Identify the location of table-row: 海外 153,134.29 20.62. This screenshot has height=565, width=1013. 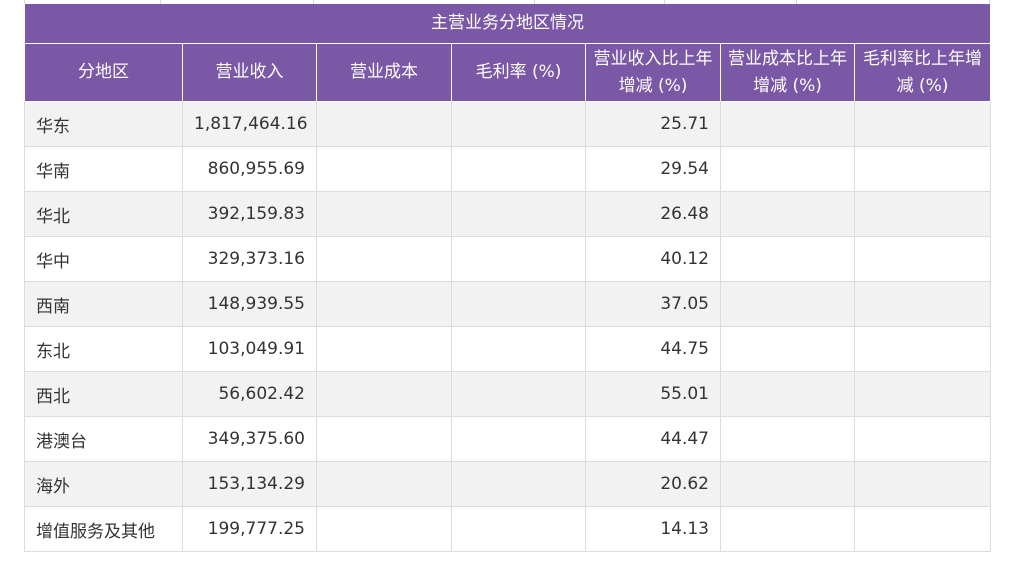
(508, 484).